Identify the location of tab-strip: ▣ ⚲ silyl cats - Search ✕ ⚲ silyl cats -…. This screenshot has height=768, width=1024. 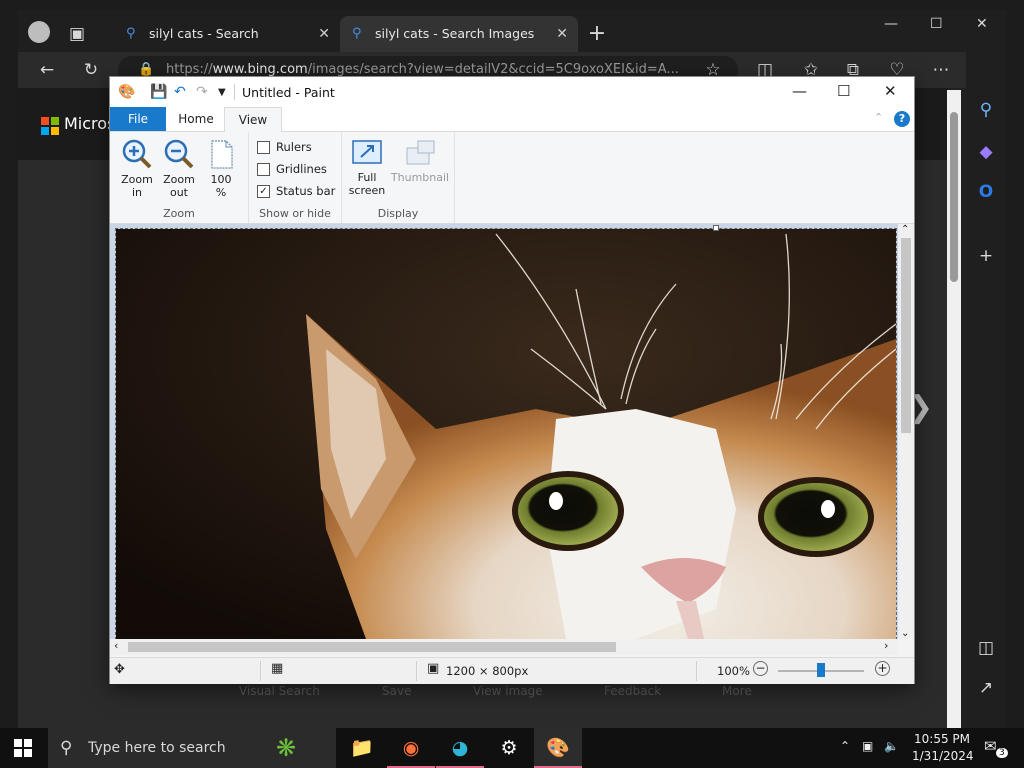
(512, 31).